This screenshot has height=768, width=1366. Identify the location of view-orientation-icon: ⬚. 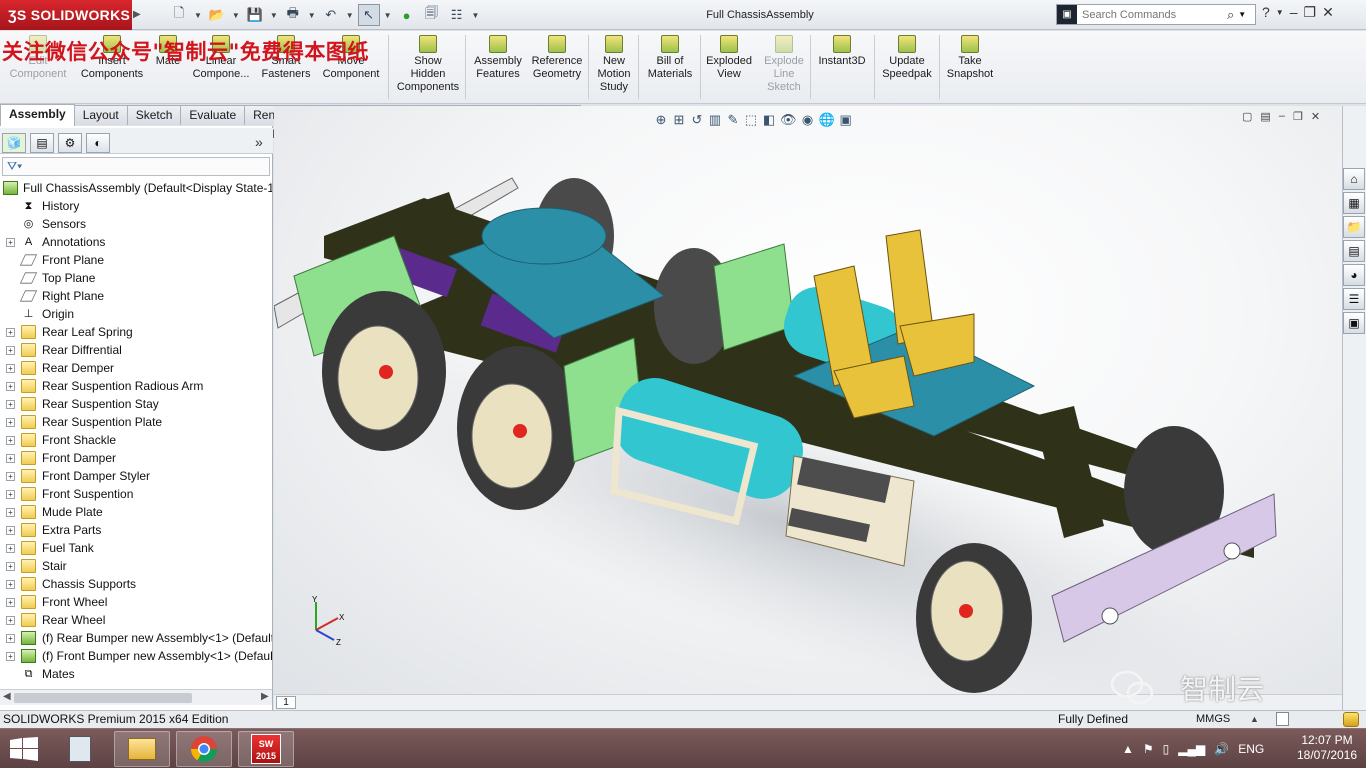
(751, 120).